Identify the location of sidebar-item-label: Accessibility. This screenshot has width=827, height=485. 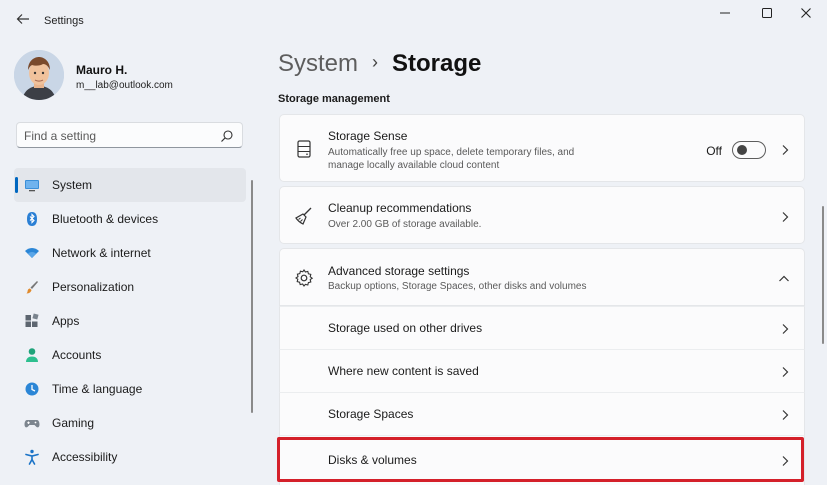
(85, 457).